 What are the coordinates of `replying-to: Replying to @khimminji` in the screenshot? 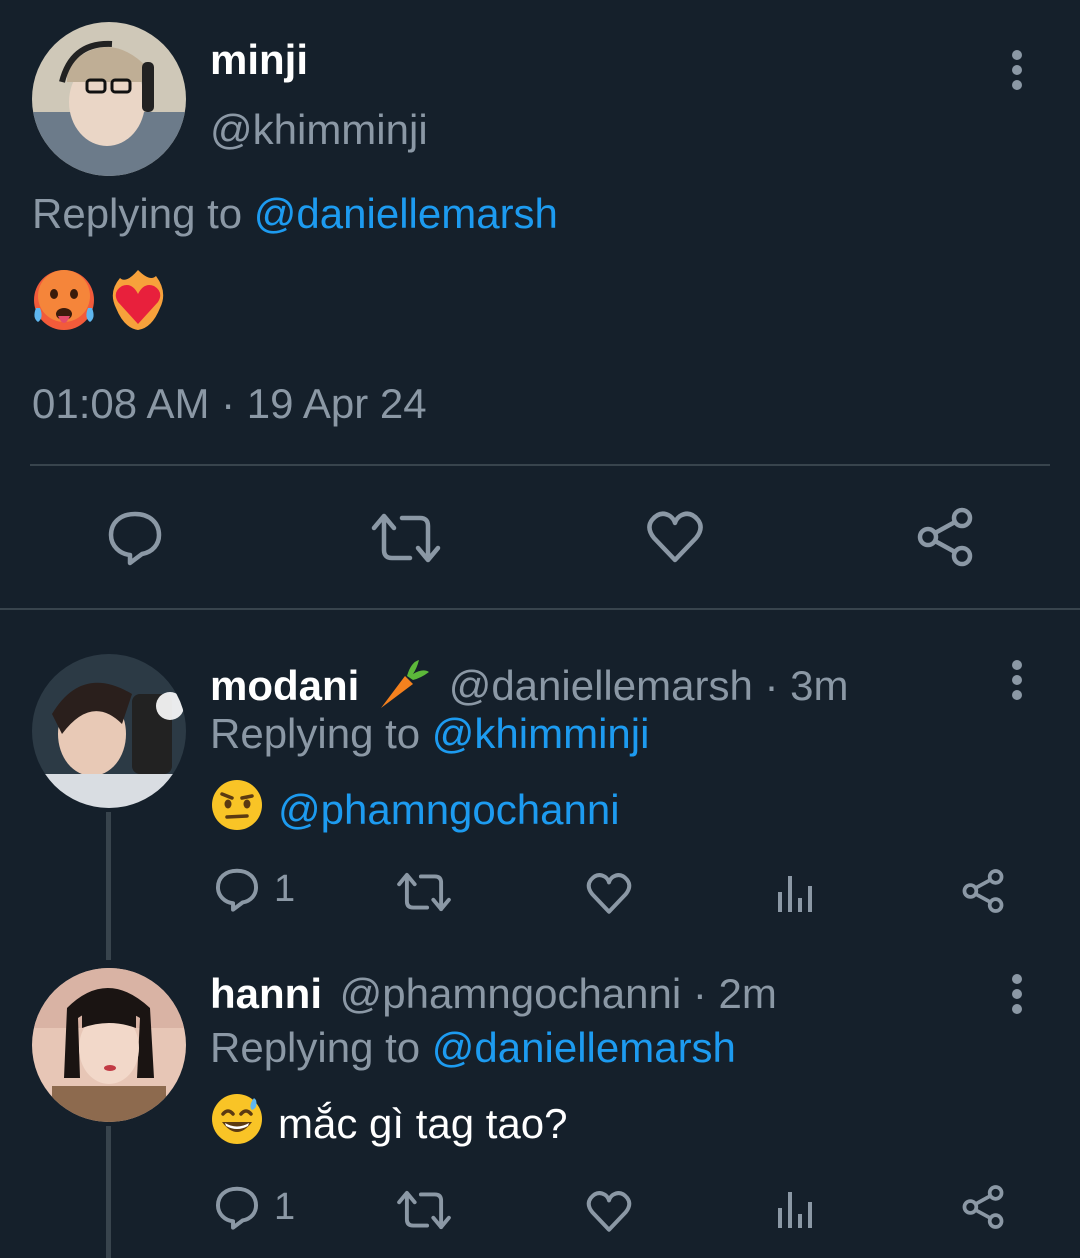 It's located at (429, 734).